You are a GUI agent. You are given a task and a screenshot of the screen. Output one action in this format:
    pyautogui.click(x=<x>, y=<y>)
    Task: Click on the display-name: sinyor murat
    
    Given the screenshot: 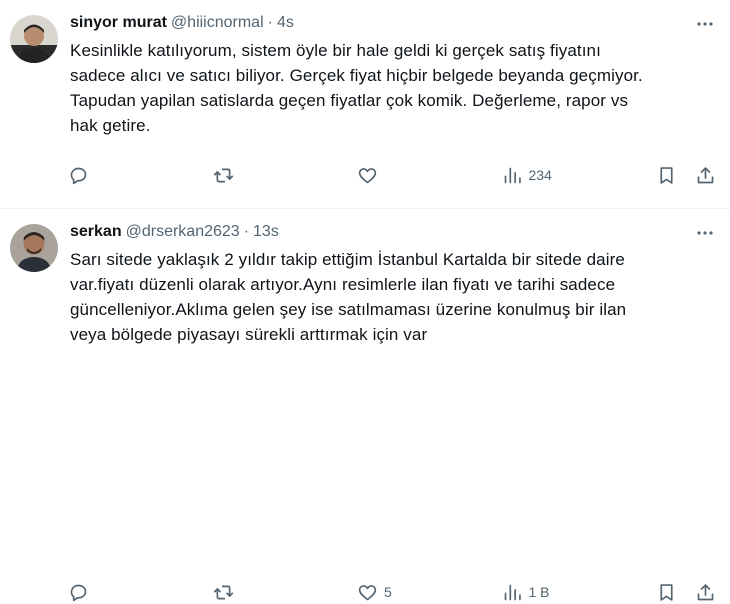 What is the action you would take?
    pyautogui.click(x=118, y=23)
    